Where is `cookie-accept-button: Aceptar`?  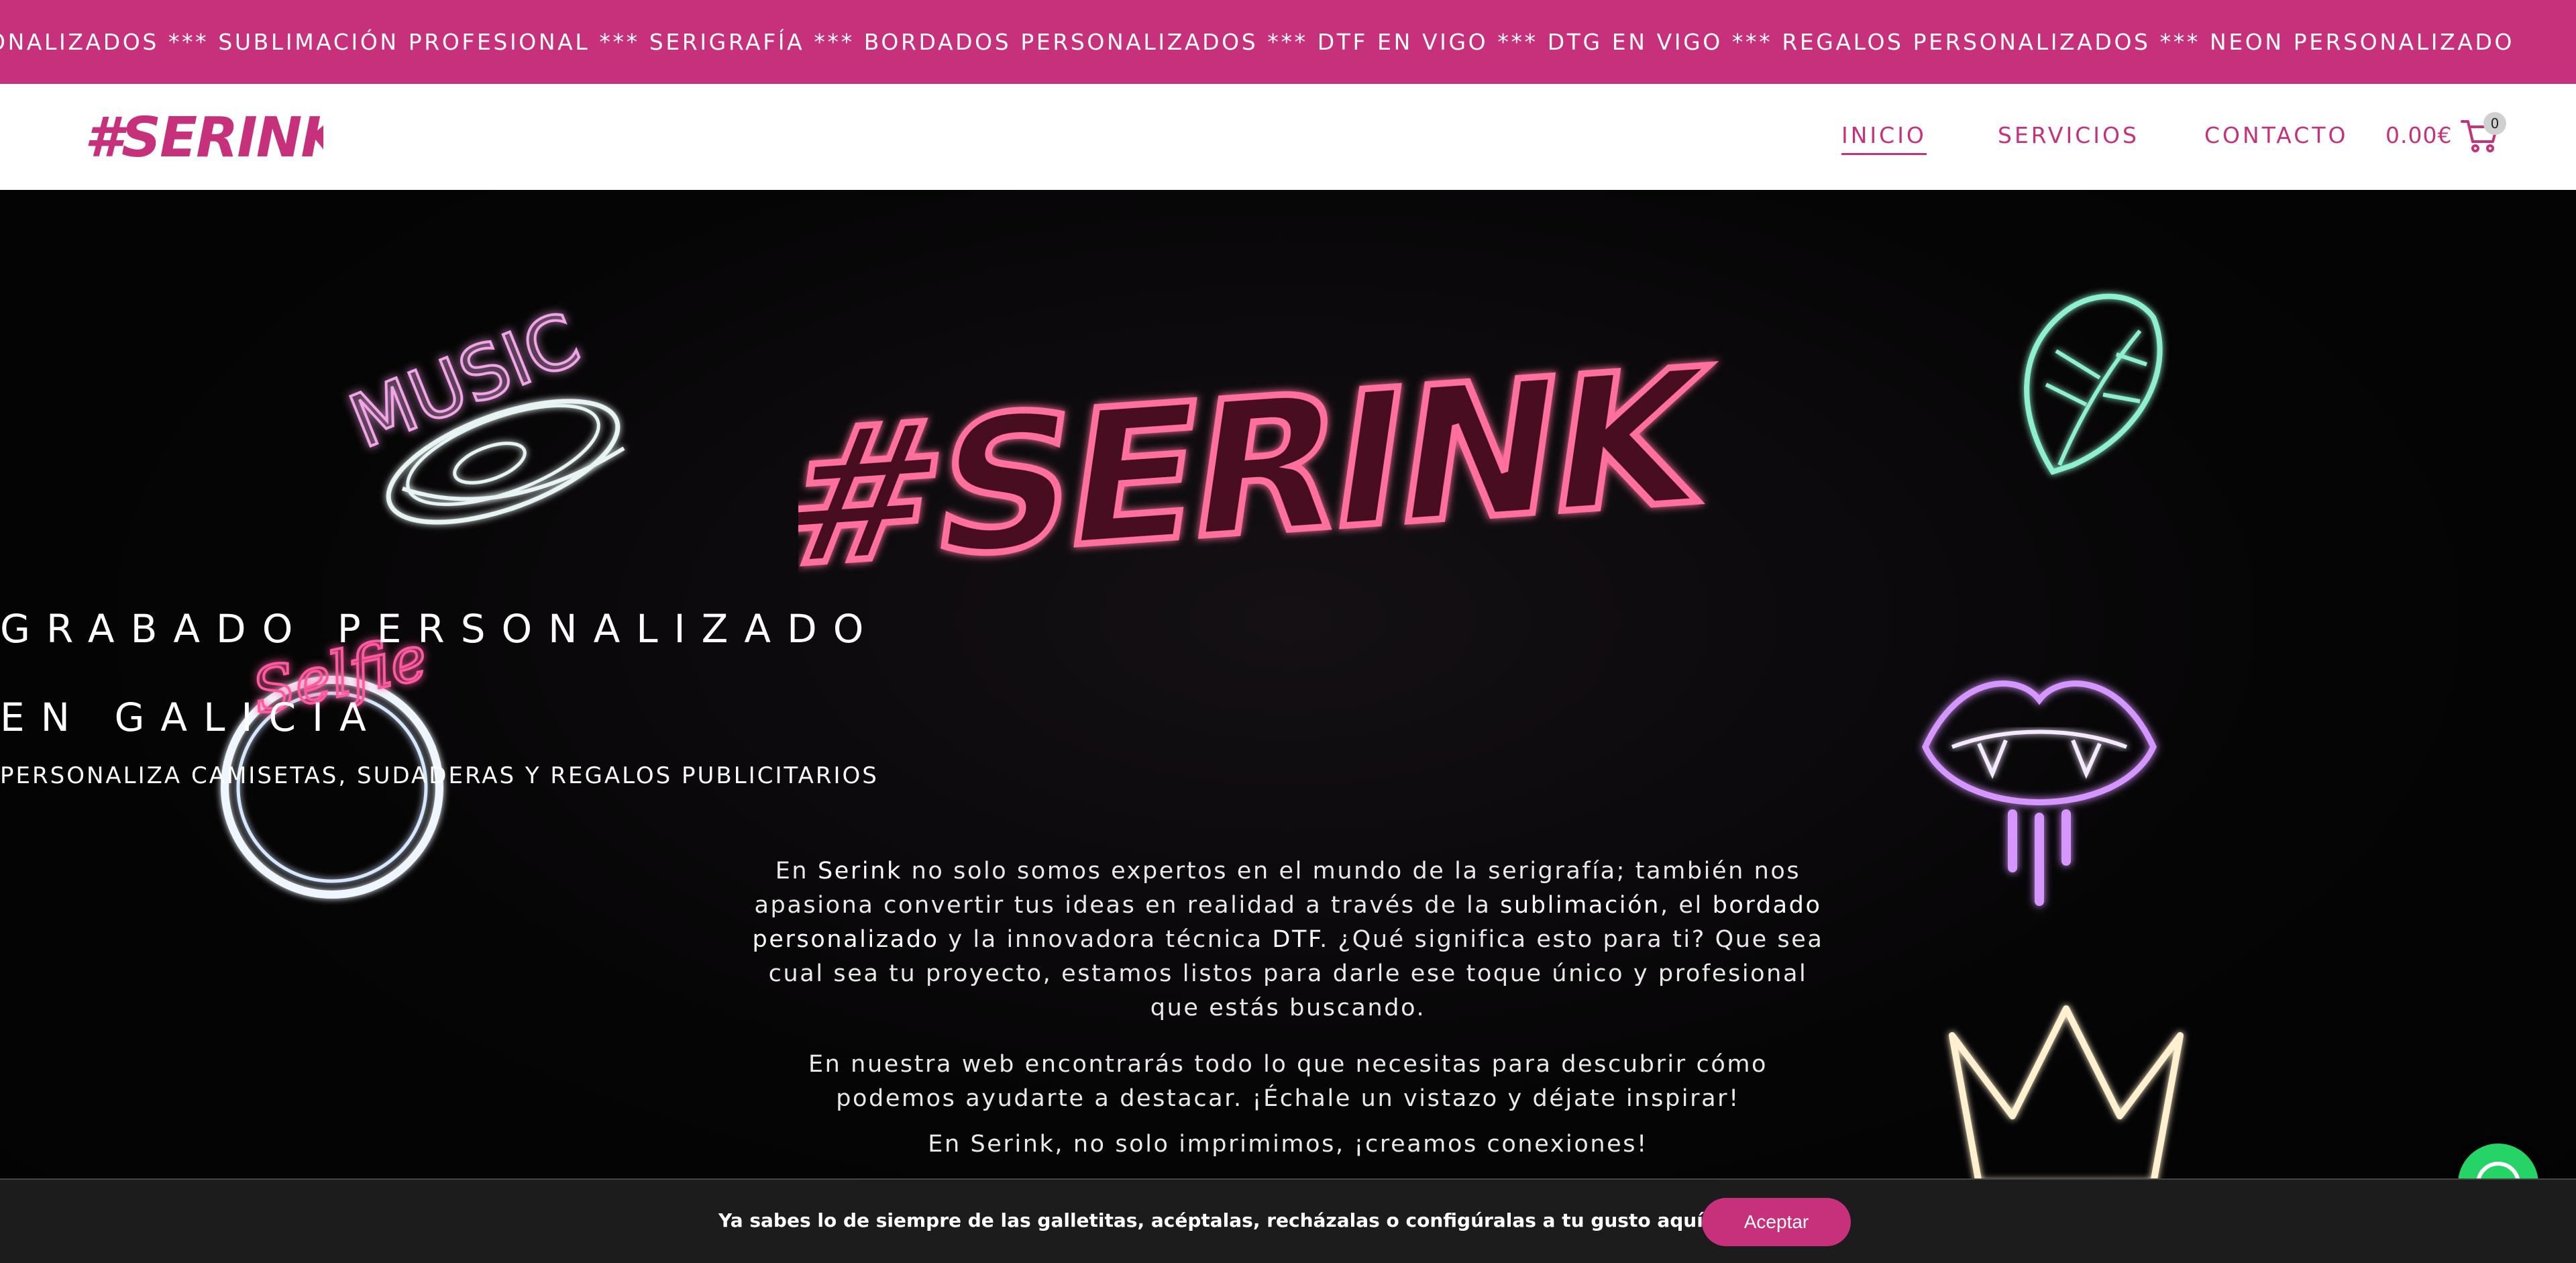 cookie-accept-button: Aceptar is located at coordinates (1776, 1222).